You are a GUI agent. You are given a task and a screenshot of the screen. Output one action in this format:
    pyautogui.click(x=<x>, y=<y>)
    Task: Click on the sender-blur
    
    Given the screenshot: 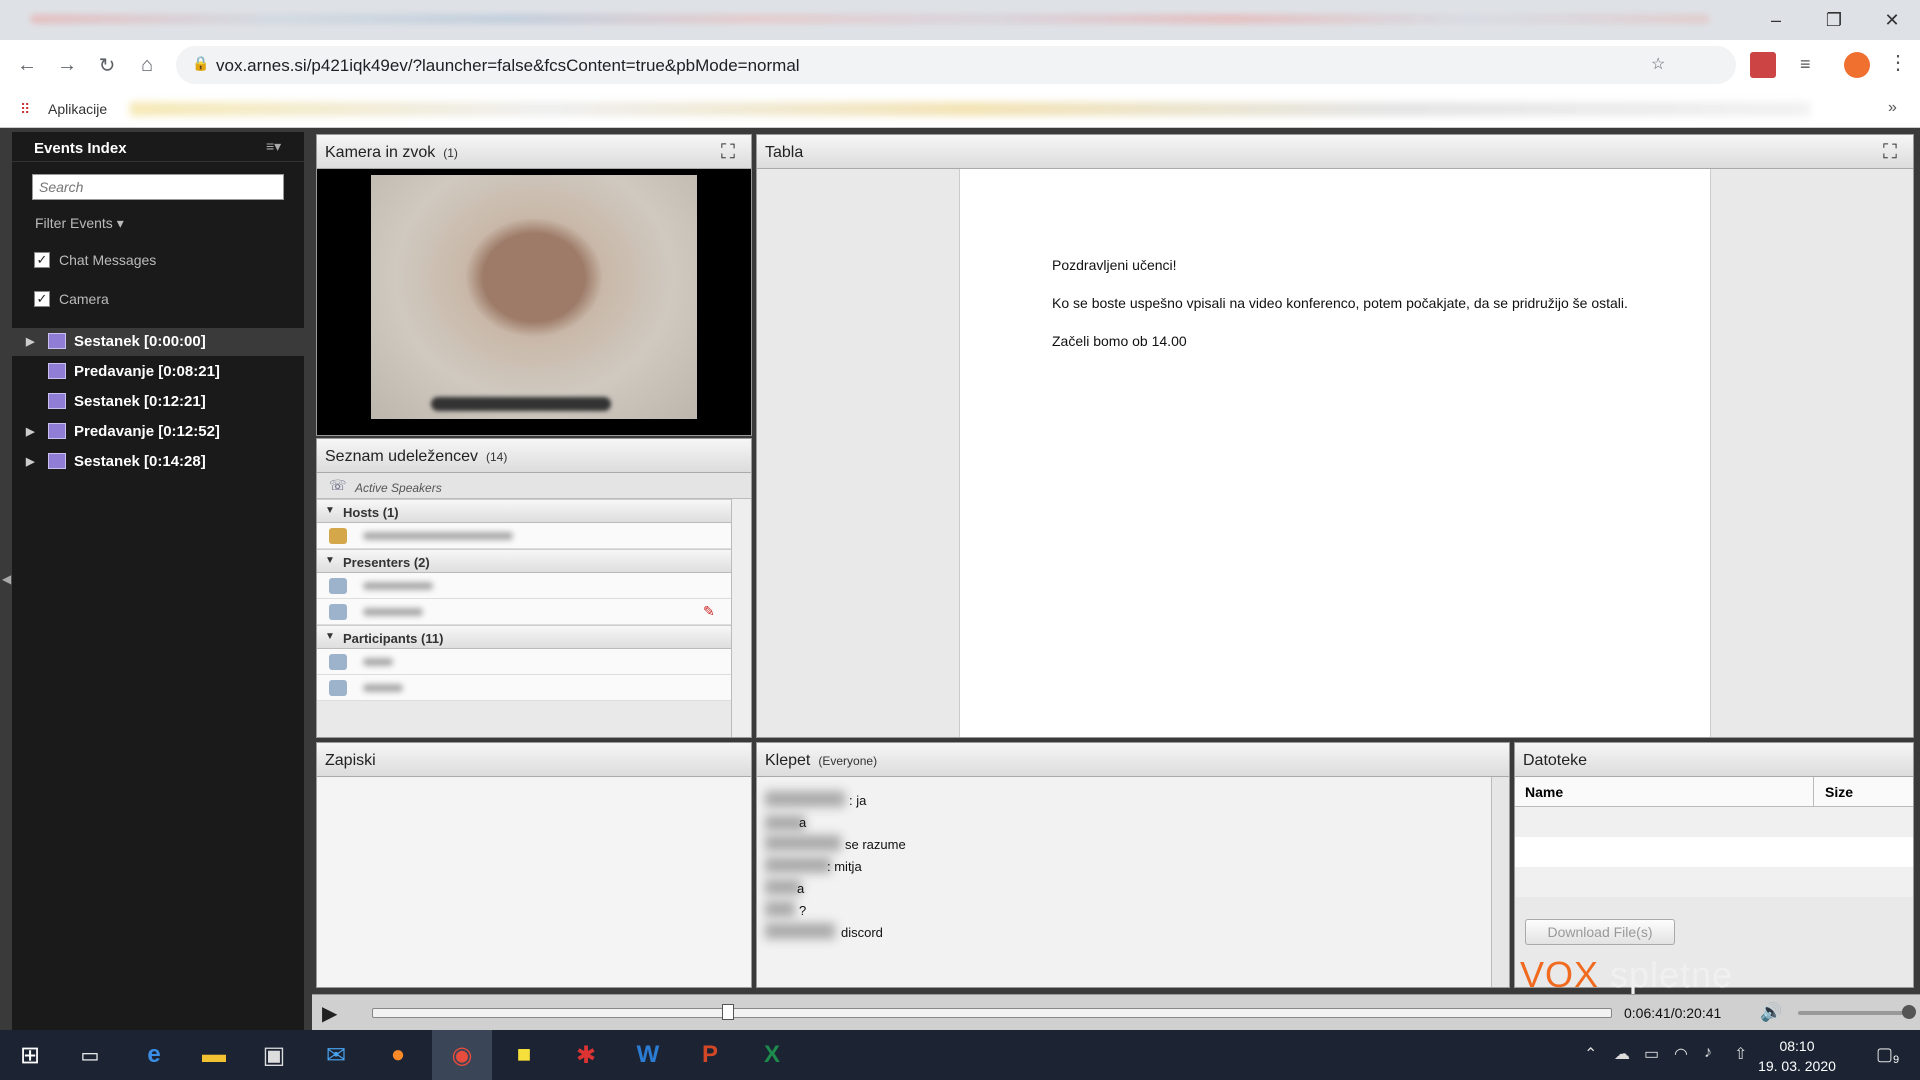 What is the action you would take?
    pyautogui.click(x=805, y=799)
    